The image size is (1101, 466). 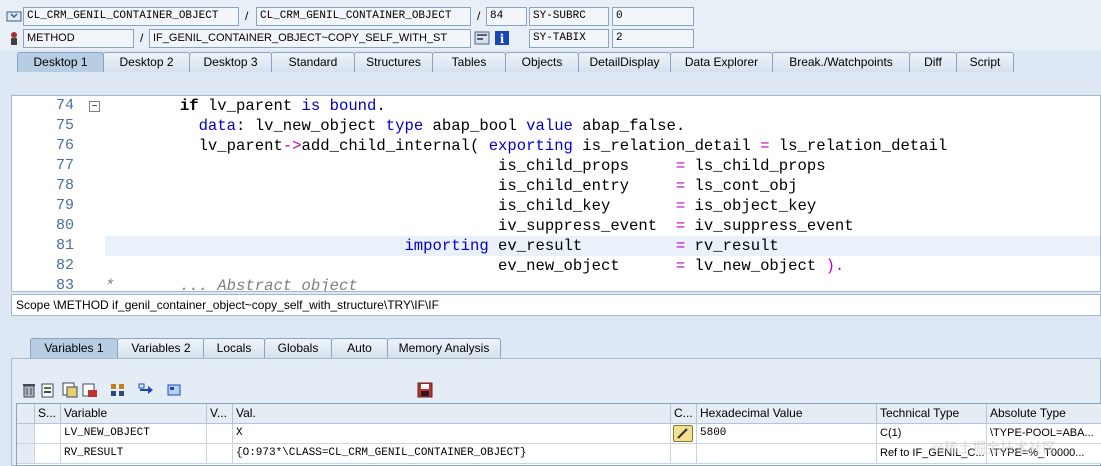 I want to click on code-line-81-current: importing ev_result = rv_result, so click(x=602, y=246).